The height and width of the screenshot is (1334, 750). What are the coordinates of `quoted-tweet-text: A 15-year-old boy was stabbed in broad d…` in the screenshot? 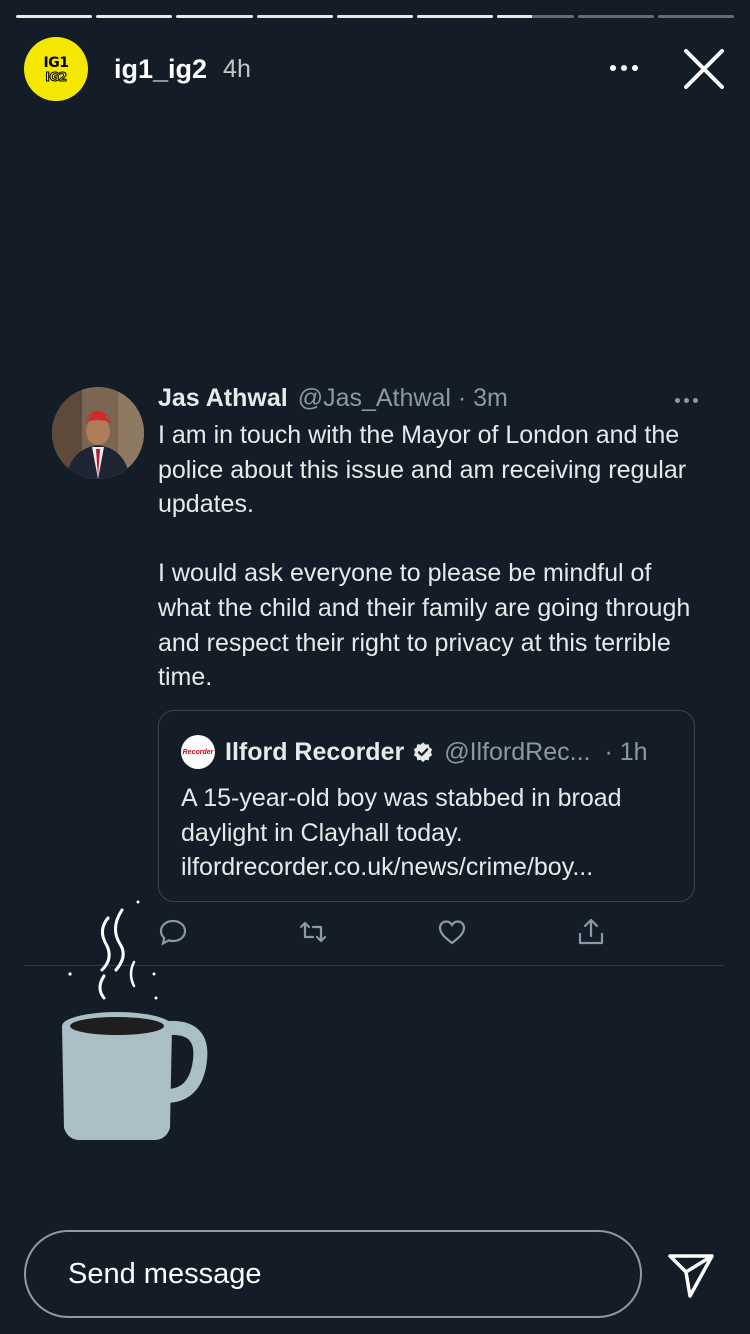 It's located at (401, 833).